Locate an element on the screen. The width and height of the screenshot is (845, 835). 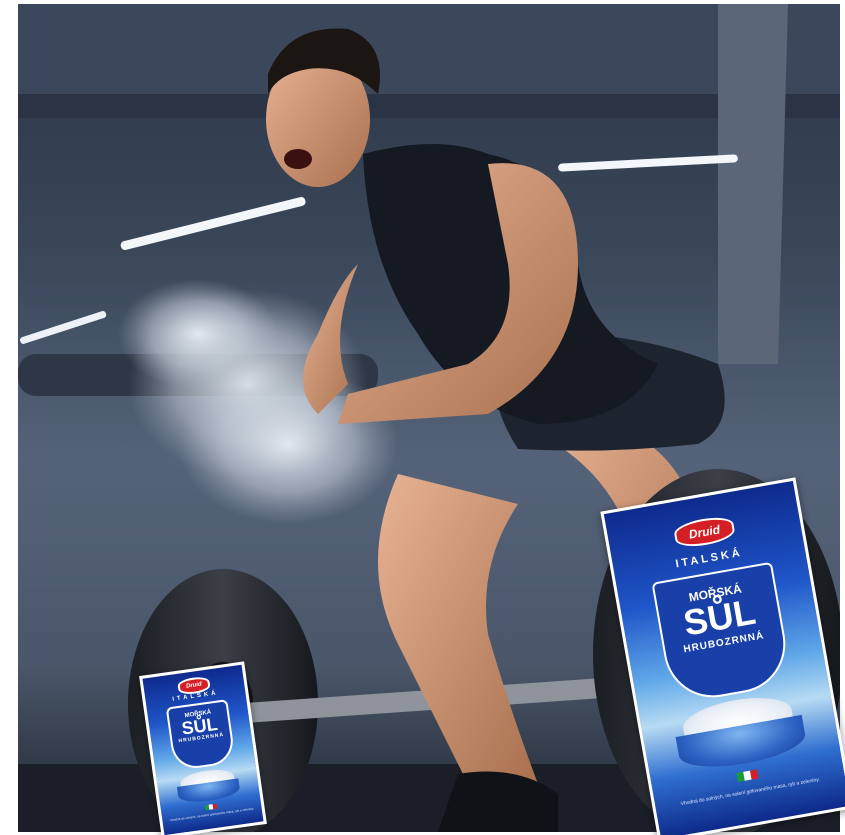
athlete-mouth is located at coordinates (298, 159).